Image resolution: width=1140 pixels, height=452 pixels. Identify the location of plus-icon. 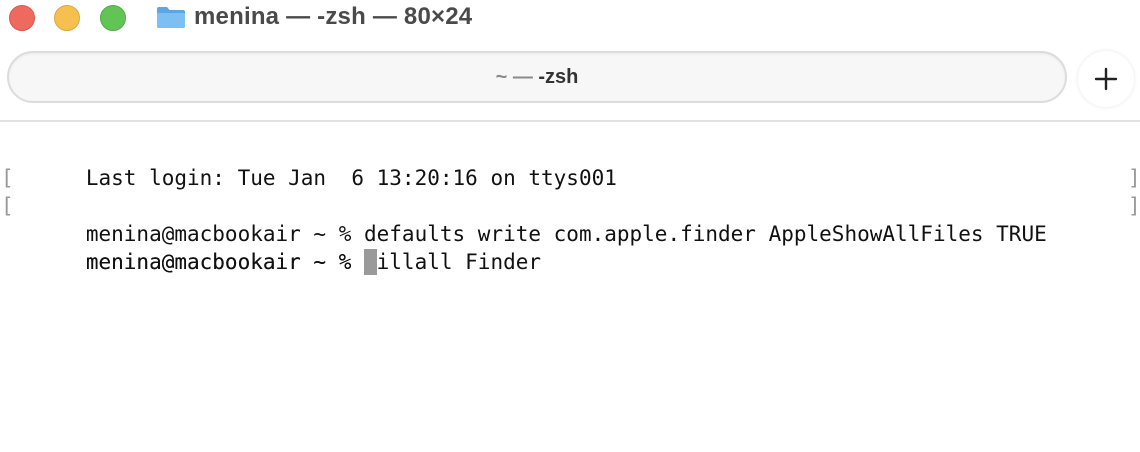
(1106, 79).